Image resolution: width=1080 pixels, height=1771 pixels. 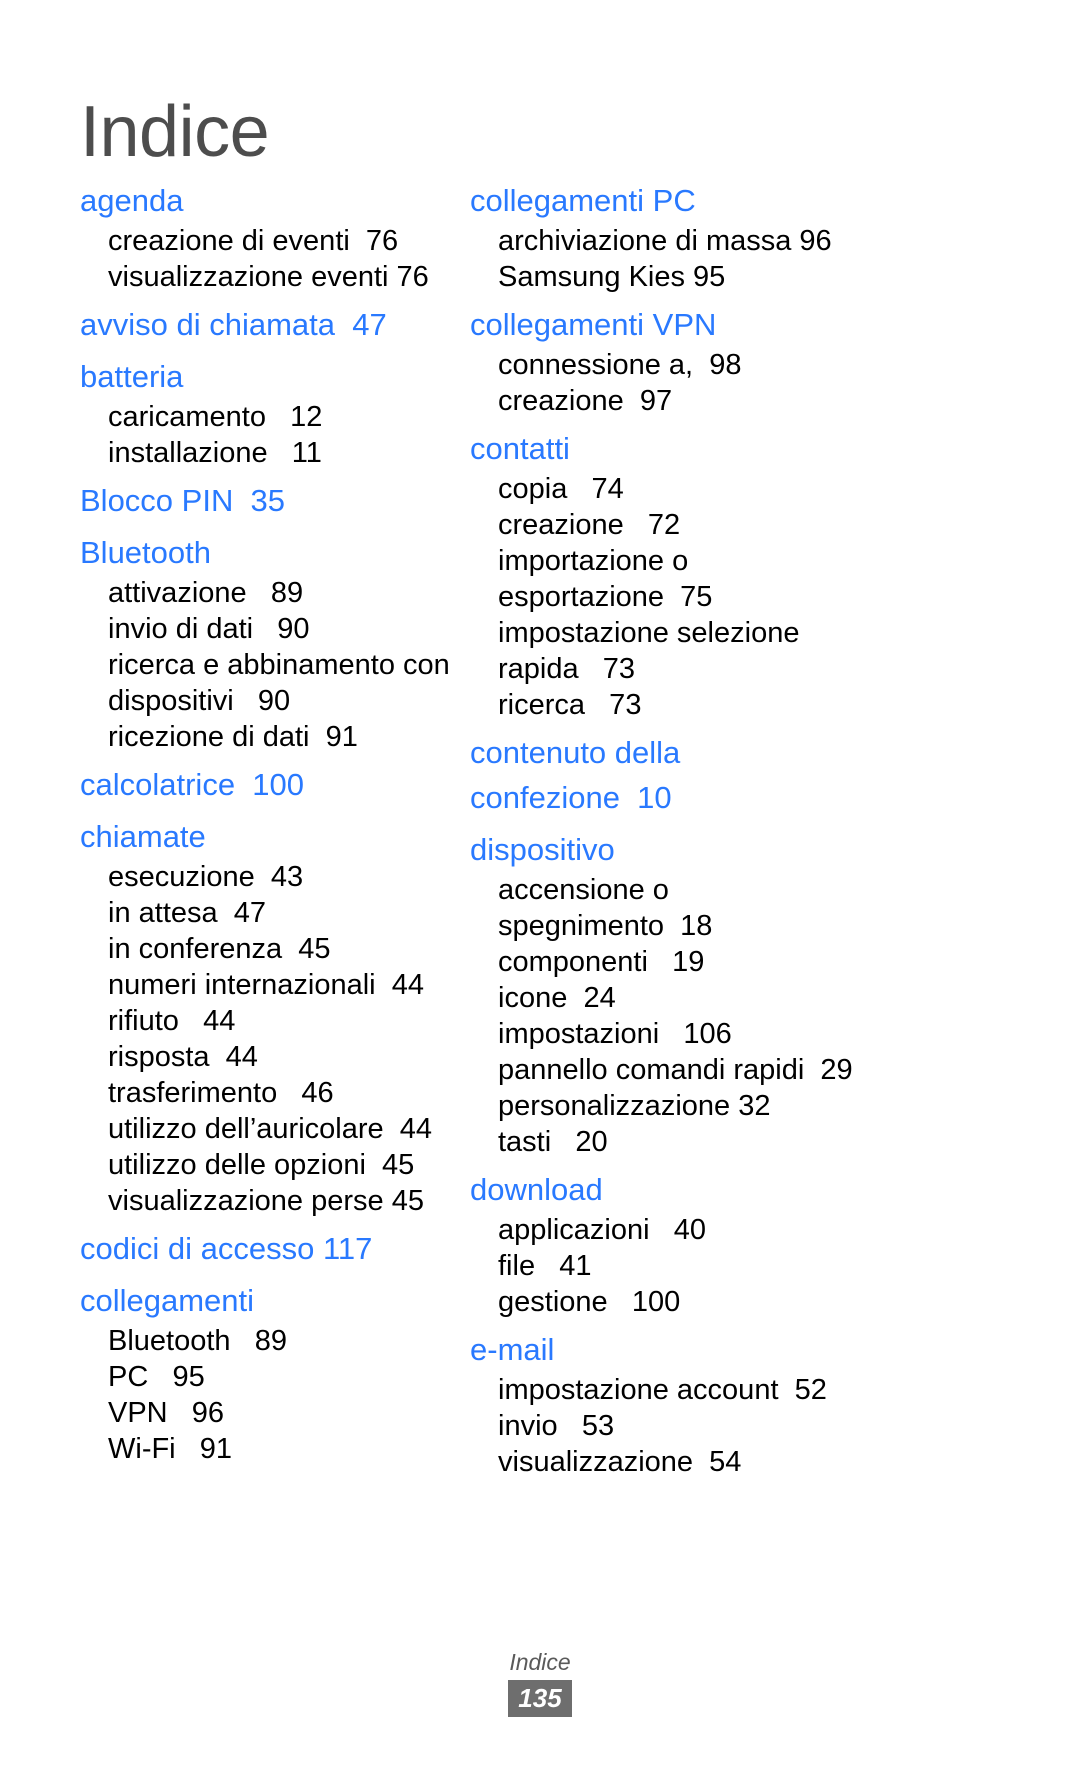 What do you see at coordinates (740, 561) in the screenshot?
I see `index-subentry: importazione o` at bounding box center [740, 561].